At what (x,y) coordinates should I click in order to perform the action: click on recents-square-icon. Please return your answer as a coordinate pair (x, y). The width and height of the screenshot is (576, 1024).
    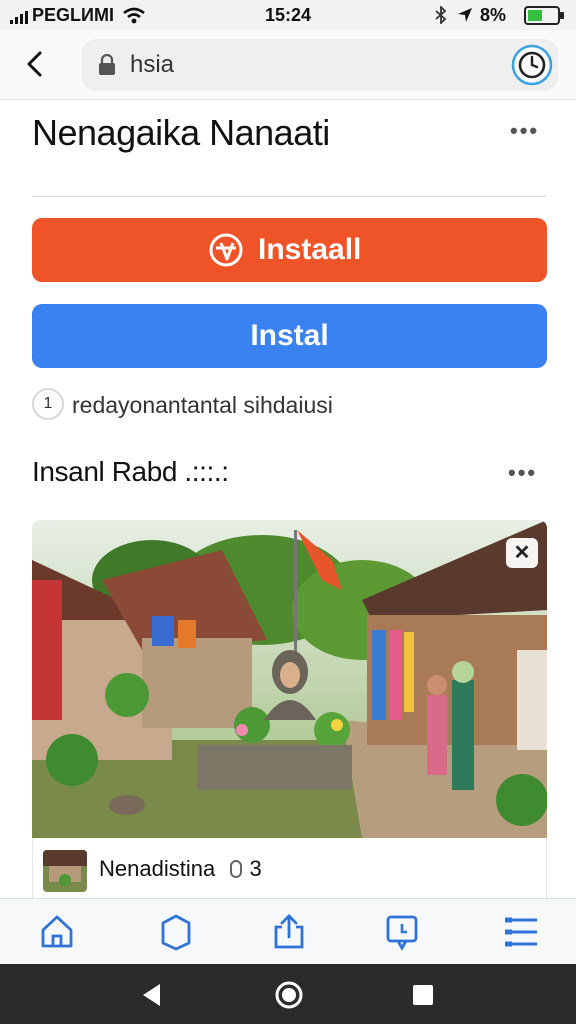
    Looking at the image, I should click on (423, 995).